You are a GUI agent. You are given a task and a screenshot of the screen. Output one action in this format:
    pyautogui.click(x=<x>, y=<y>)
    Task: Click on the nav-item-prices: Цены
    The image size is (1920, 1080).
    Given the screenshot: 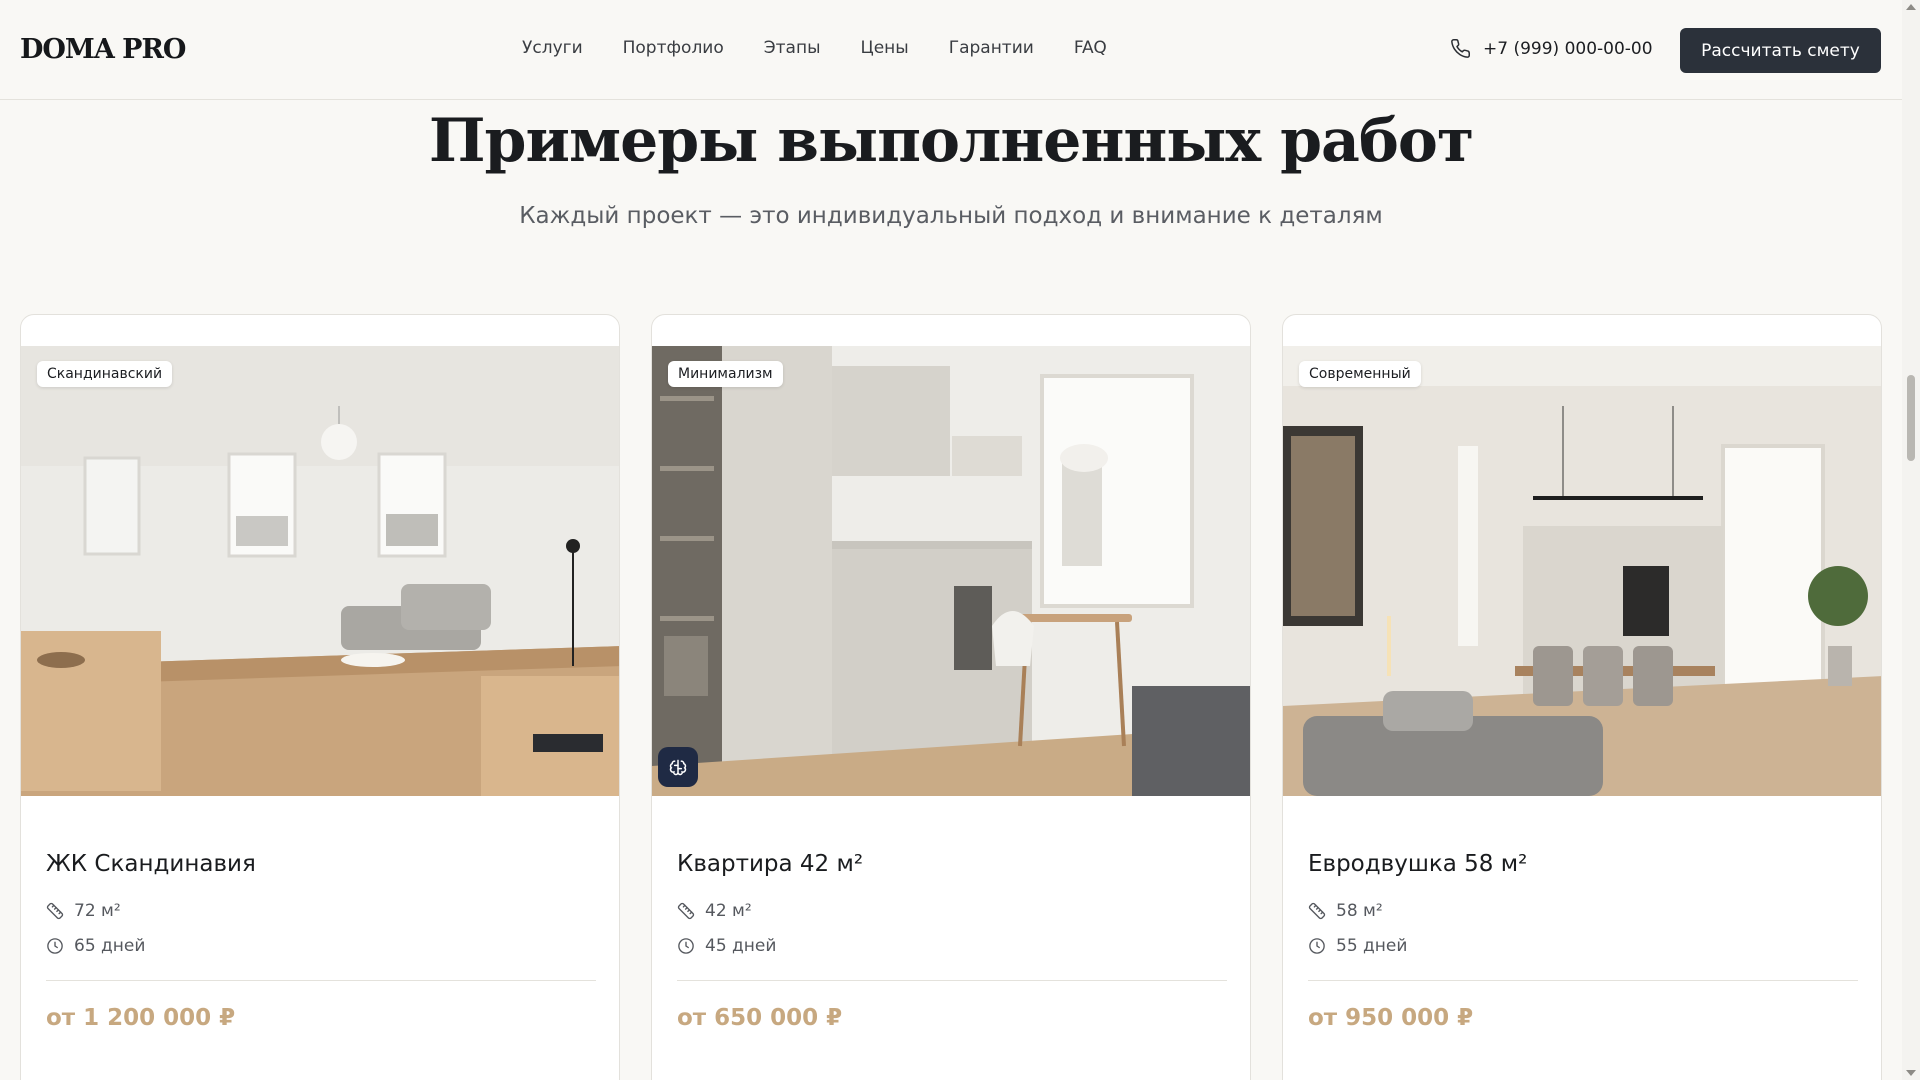 What is the action you would take?
    pyautogui.click(x=885, y=48)
    